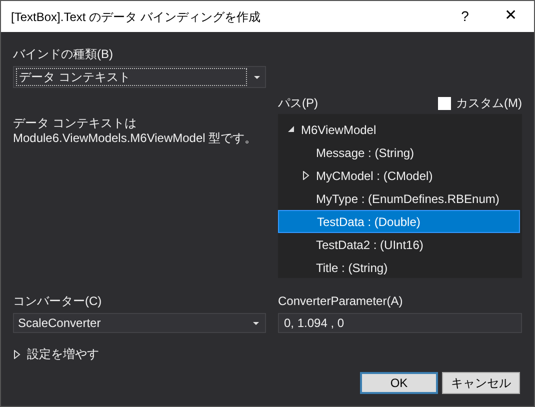  I want to click on binding-type-dropdown: データ コンテキスト, so click(139, 77).